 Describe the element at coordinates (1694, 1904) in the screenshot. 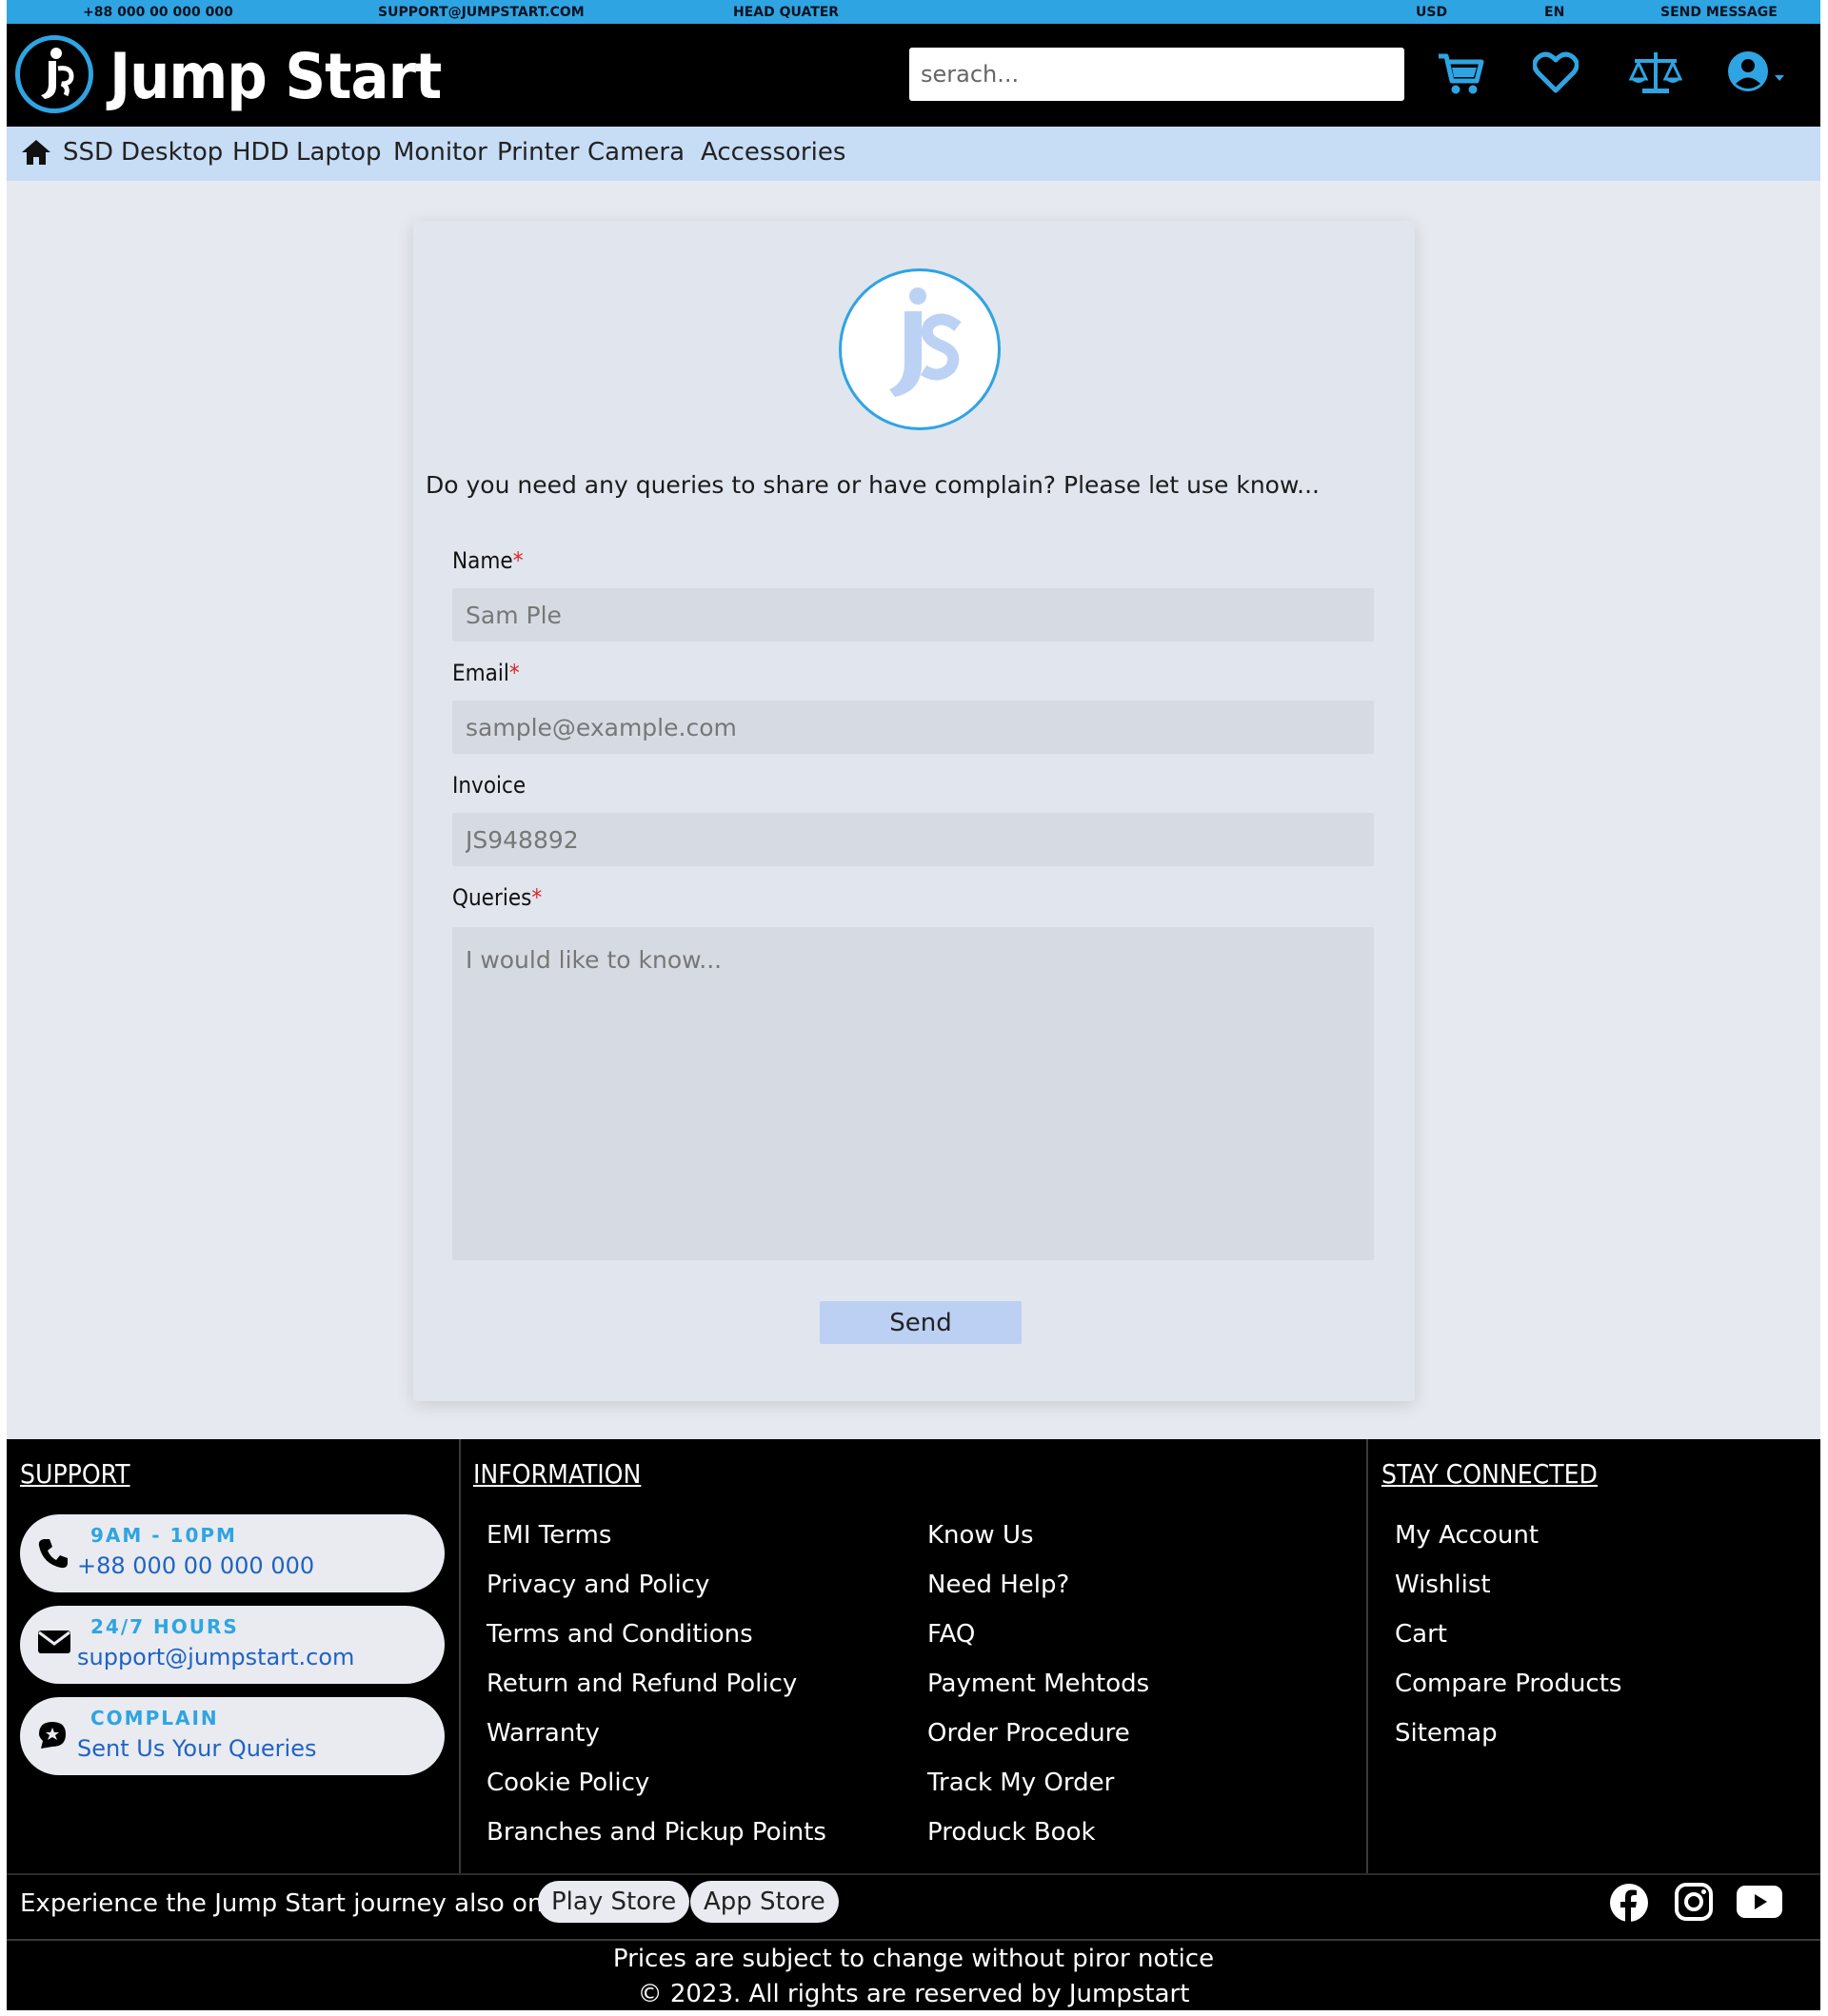

I see `instagram-icon` at that location.